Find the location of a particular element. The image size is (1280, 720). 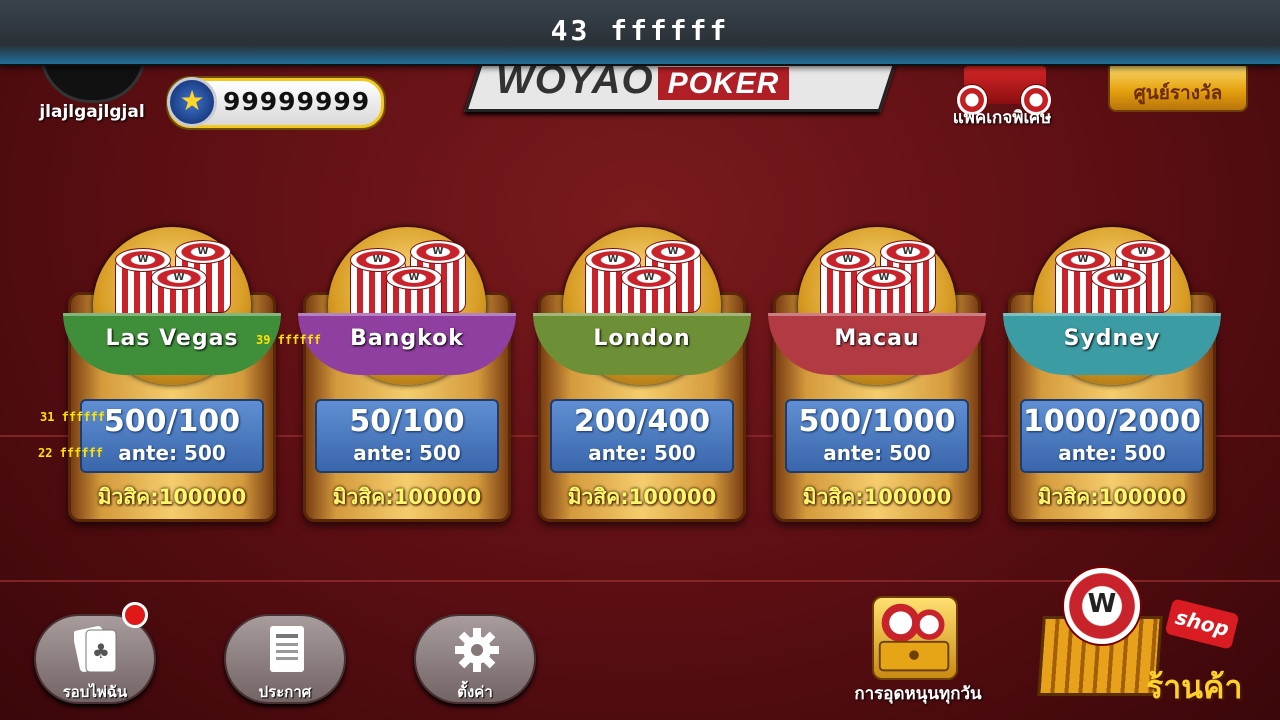

debug-label: 31 ffffff is located at coordinates (73, 417).